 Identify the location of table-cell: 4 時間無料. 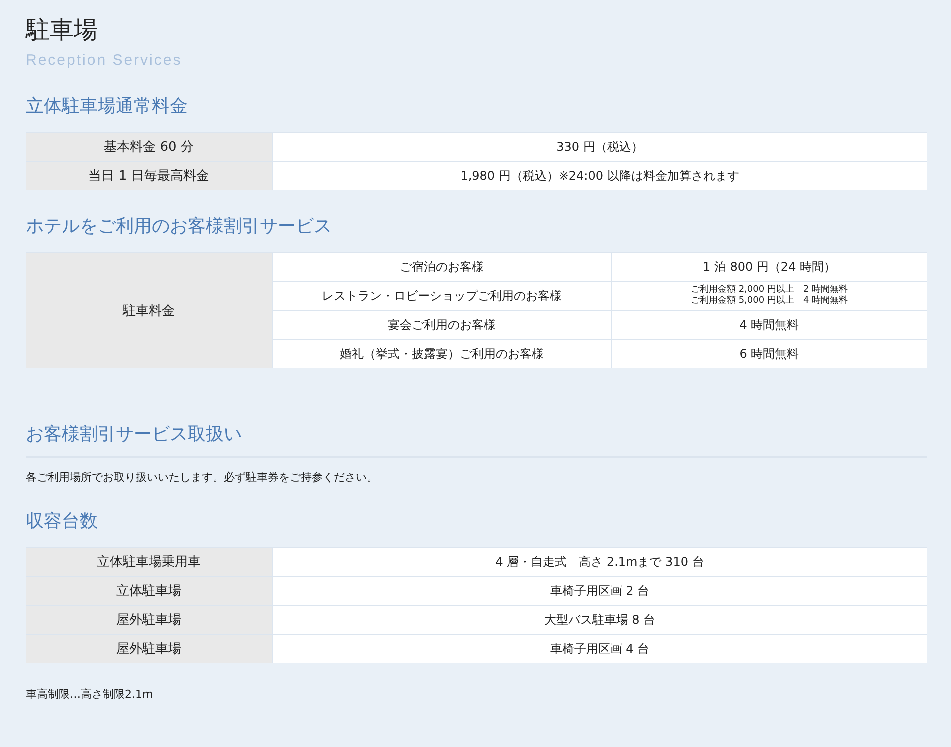
(770, 325).